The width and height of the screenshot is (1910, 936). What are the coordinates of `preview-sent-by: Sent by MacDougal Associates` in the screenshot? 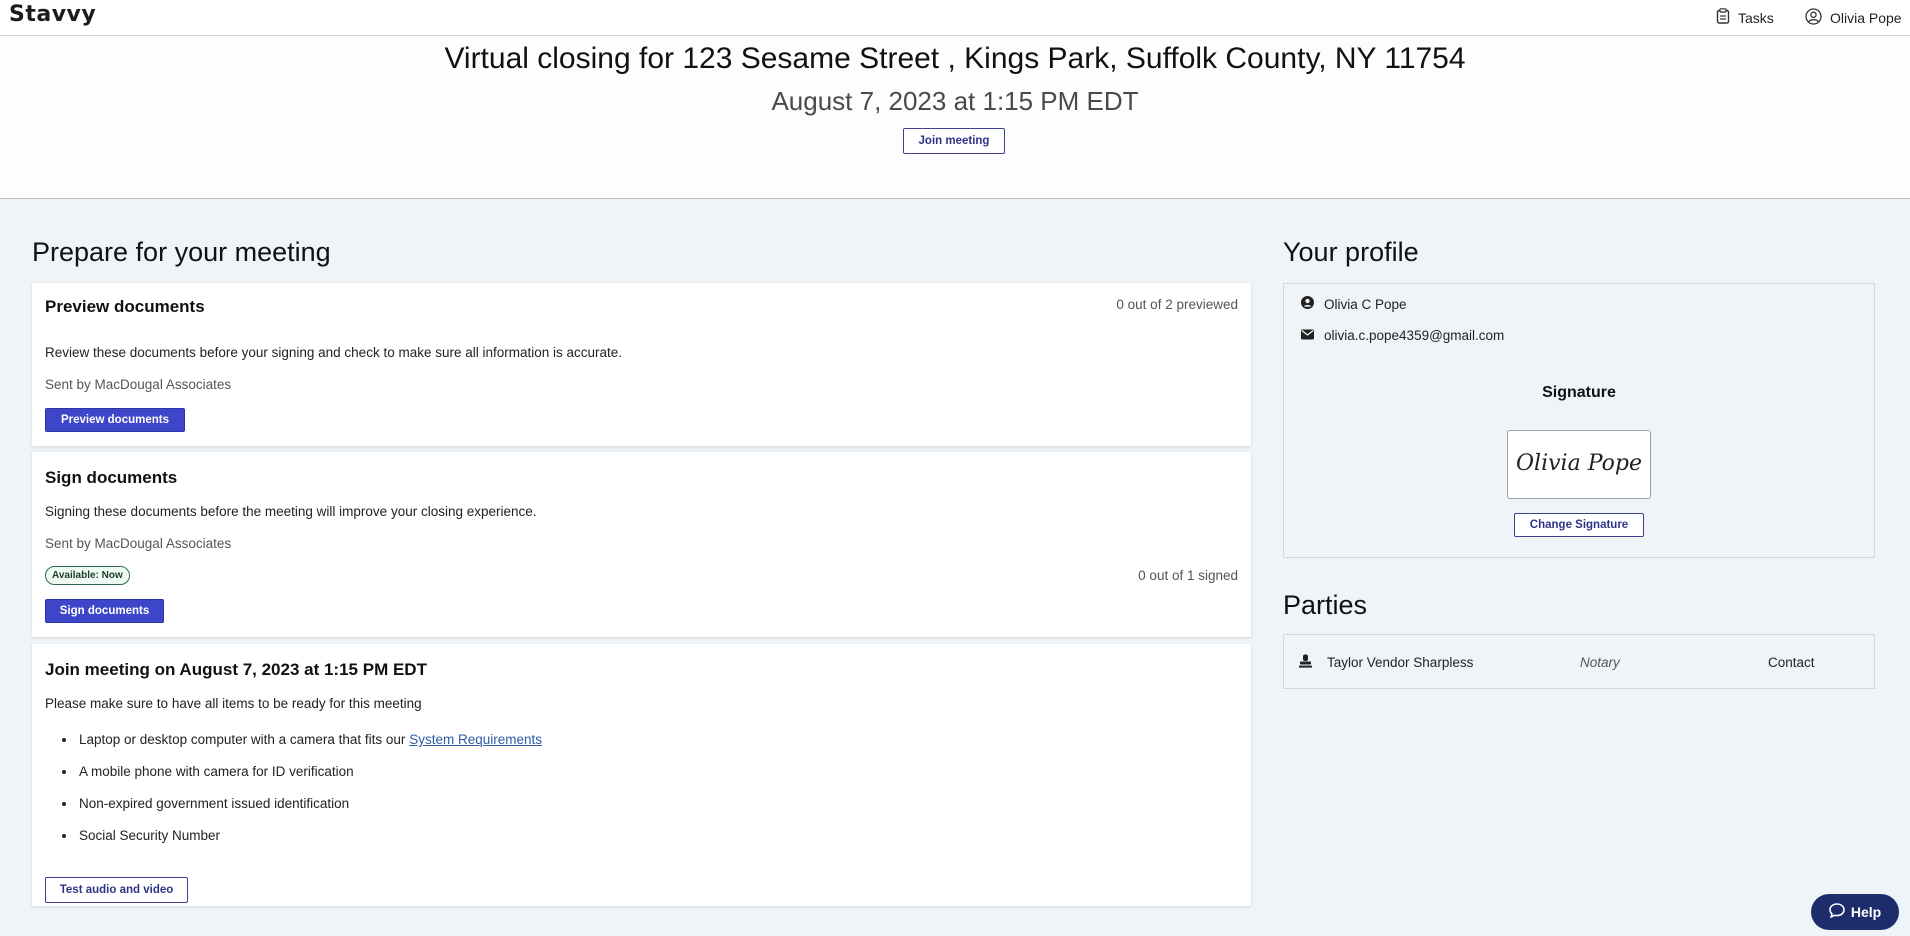 It's located at (138, 384).